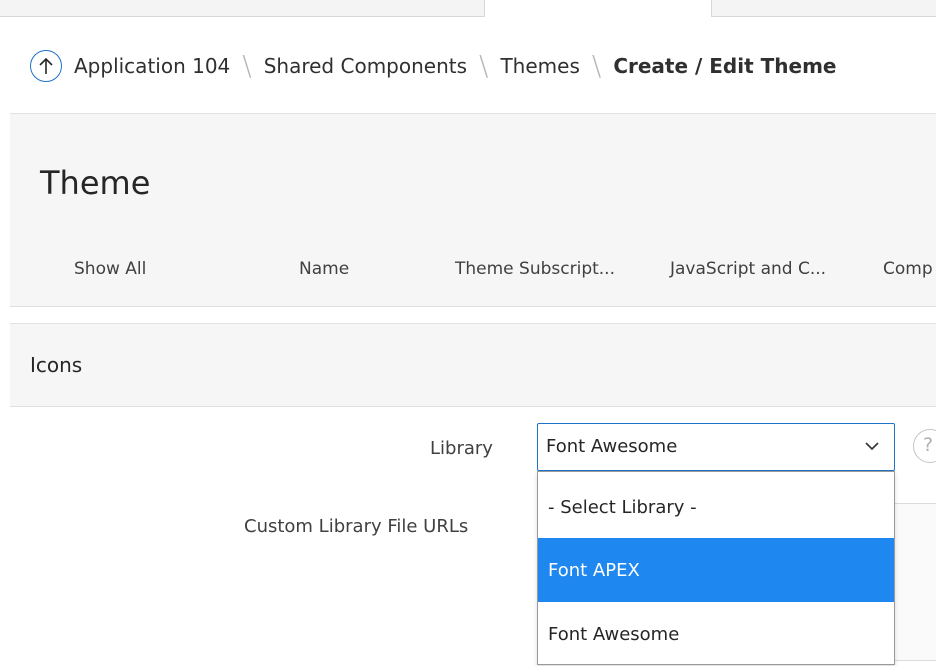 Image resolution: width=936 pixels, height=666 pixels. I want to click on top-tab-strip, so click(468, 10).